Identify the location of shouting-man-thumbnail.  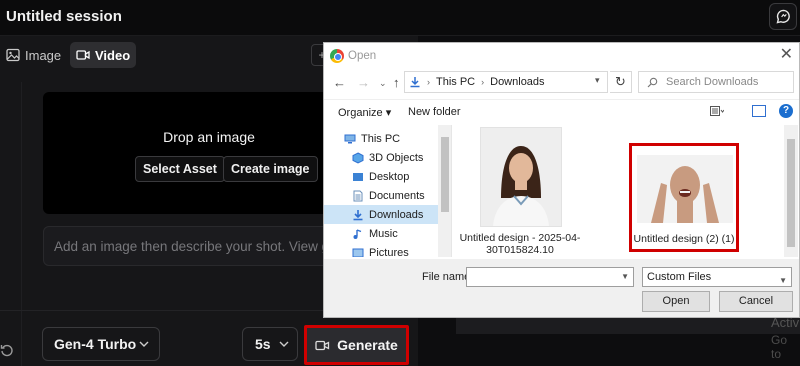
(685, 189).